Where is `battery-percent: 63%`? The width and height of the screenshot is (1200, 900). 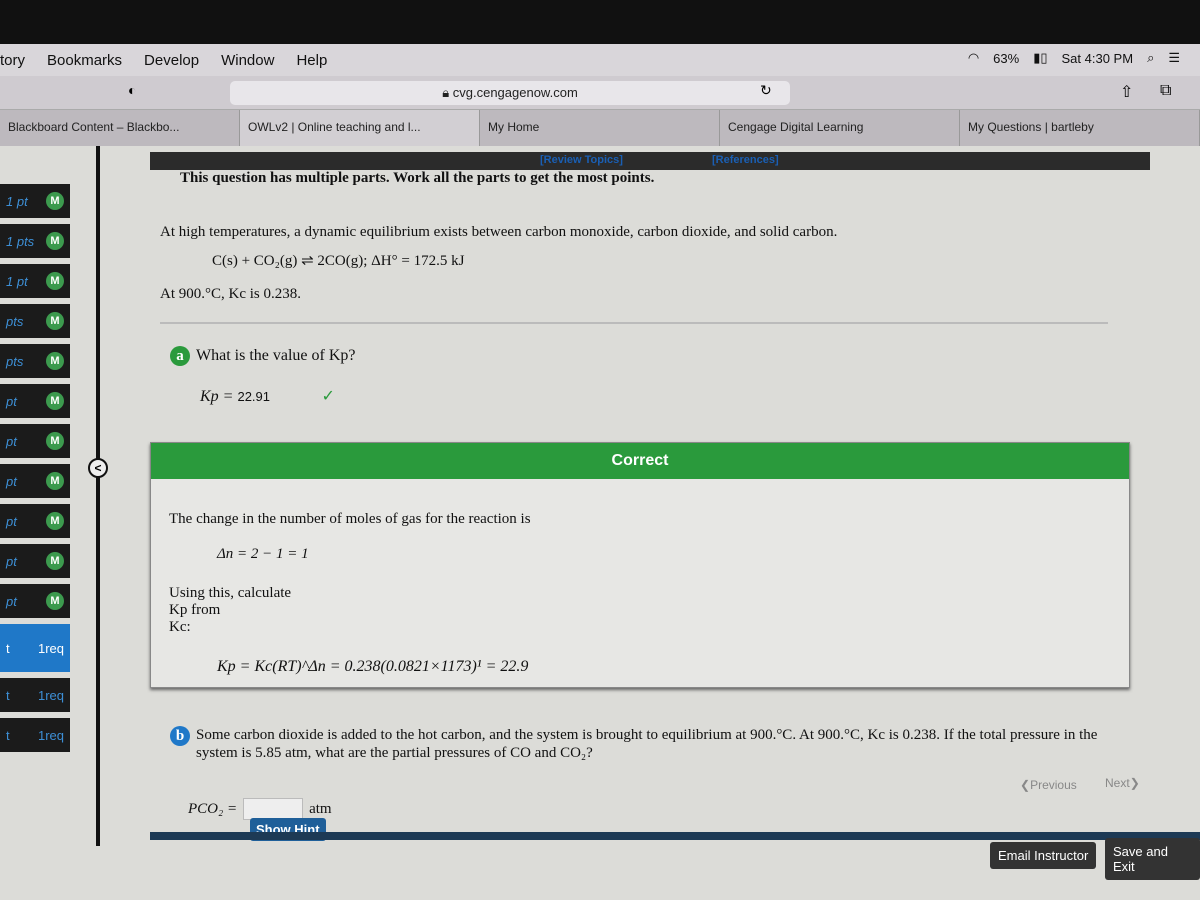
battery-percent: 63% is located at coordinates (1006, 58).